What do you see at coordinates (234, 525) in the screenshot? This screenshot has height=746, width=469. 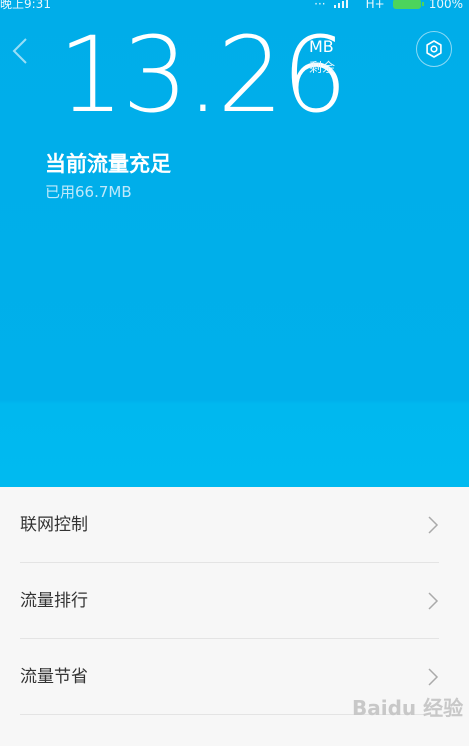 I see `menu-item-network-control: 联网控制` at bounding box center [234, 525].